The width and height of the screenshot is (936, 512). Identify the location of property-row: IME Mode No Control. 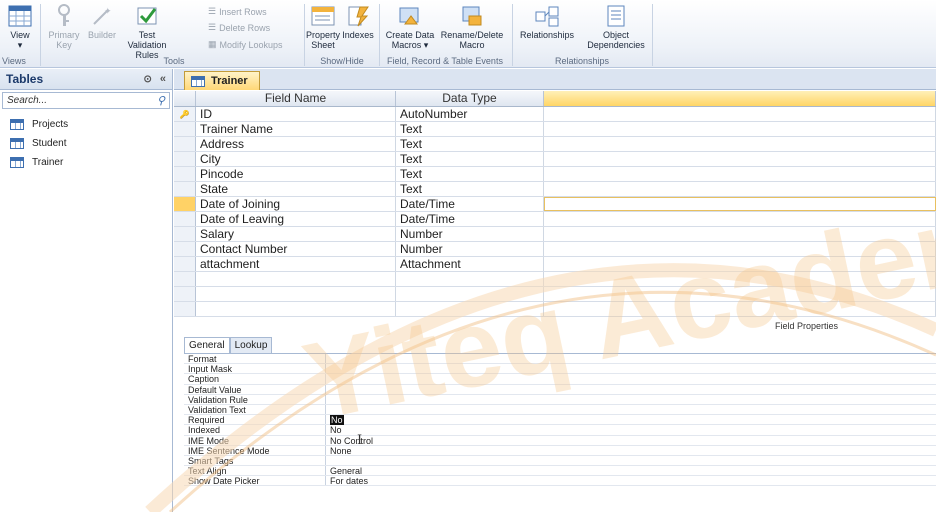
(560, 440).